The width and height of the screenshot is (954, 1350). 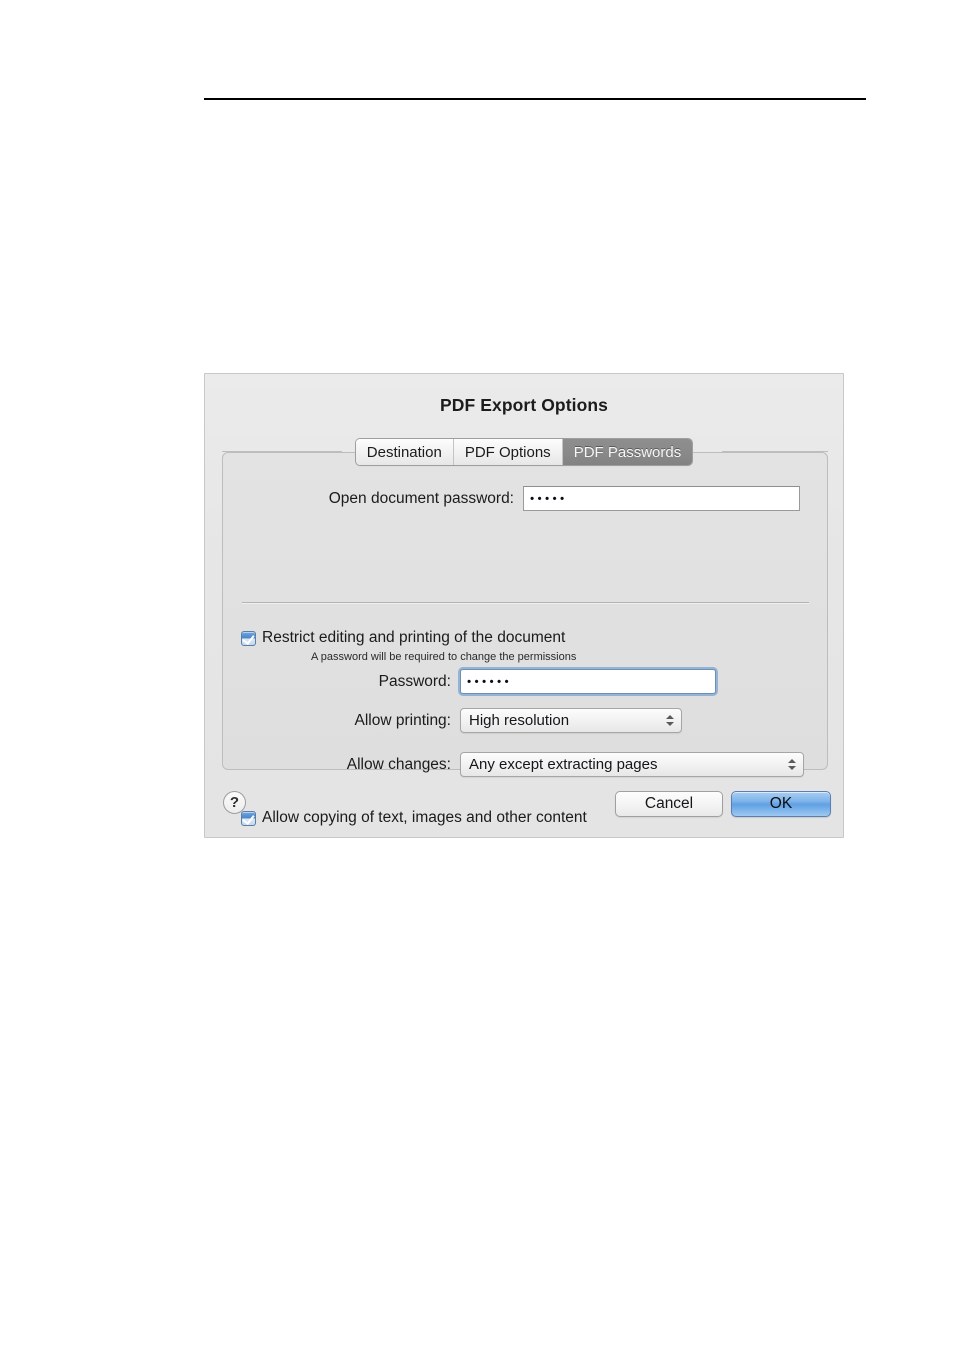 I want to click on open-document-password-value: •••••, so click(x=549, y=498).